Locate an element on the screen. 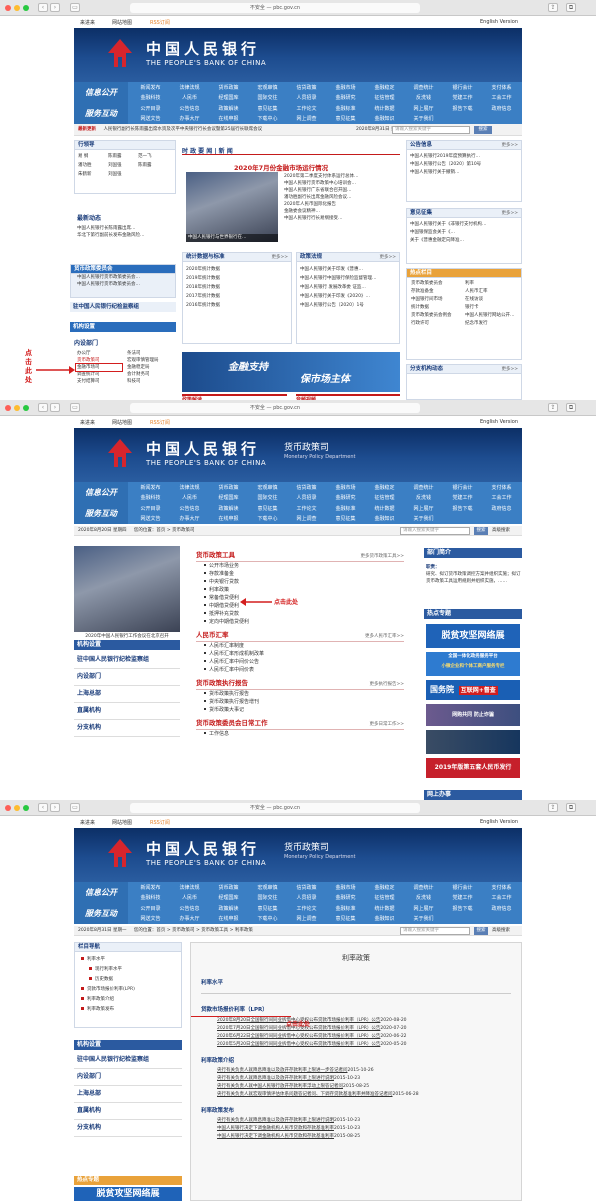 This screenshot has height=1201, width=596. section-item-link: 货币政策大事记 is located at coordinates (226, 710).